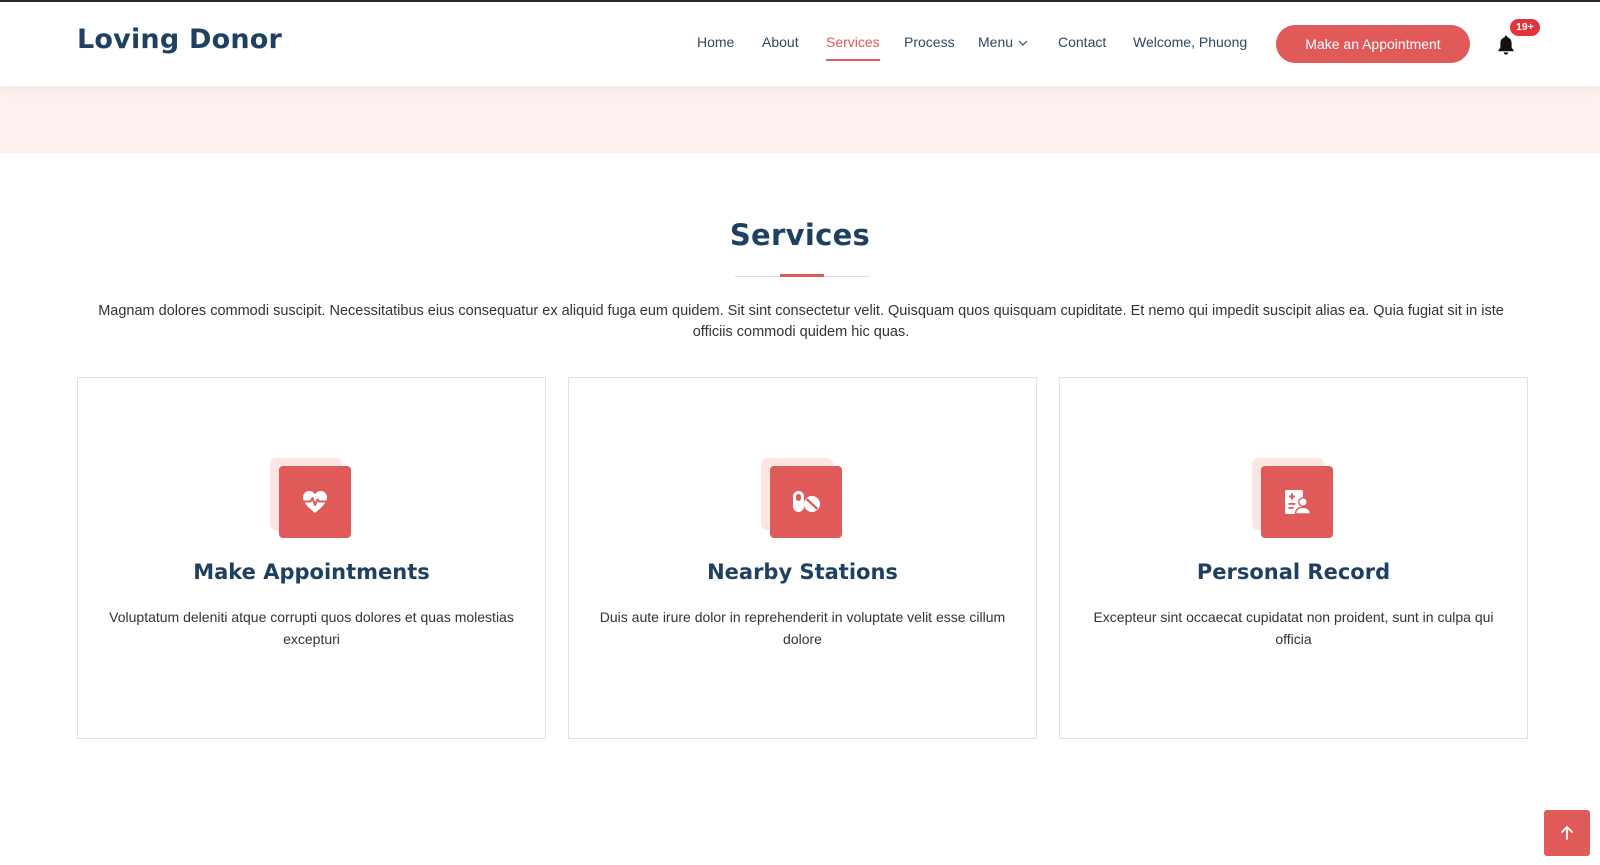 This screenshot has height=865, width=1600. I want to click on medical-record-icon, so click(1297, 502).